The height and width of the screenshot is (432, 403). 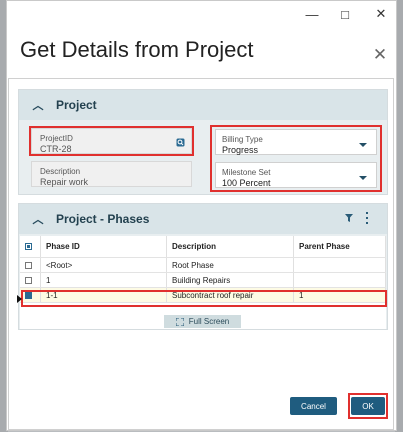 I want to click on ok-button: OK, so click(x=368, y=406).